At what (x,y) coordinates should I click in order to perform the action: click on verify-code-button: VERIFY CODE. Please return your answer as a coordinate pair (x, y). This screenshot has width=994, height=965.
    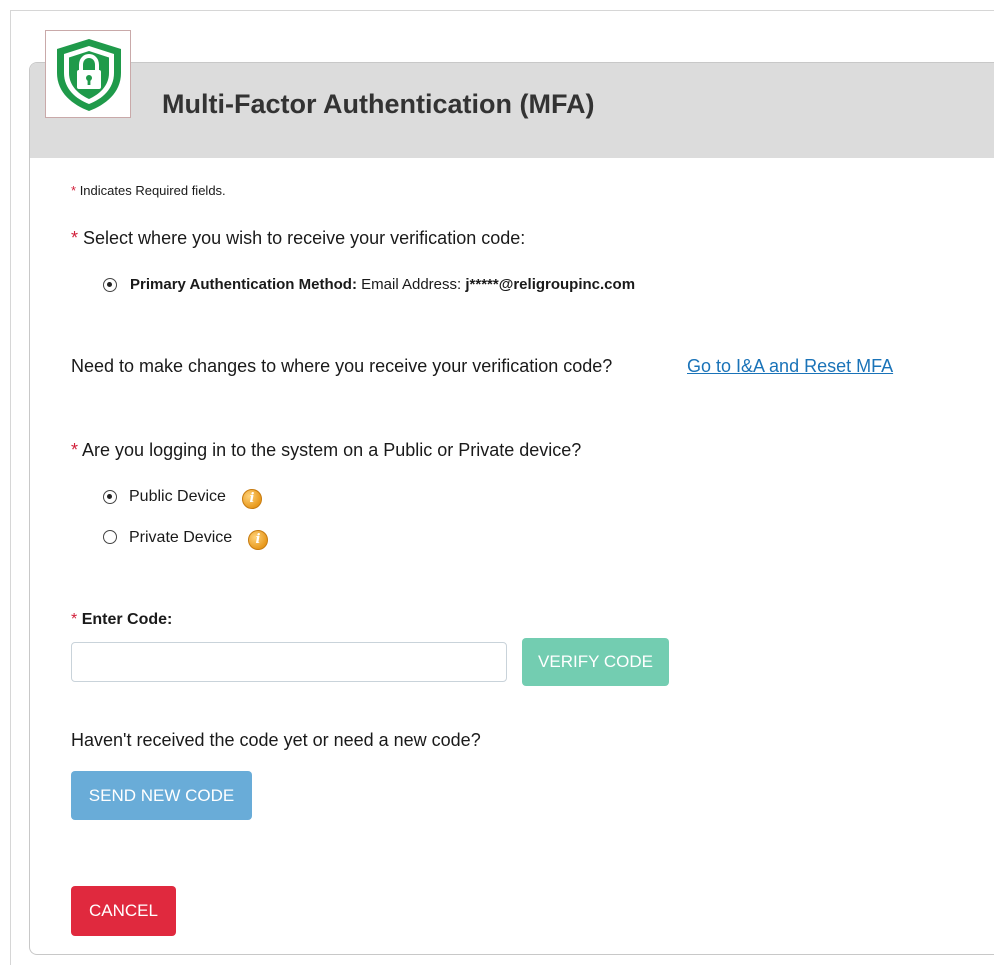
    Looking at the image, I should click on (595, 662).